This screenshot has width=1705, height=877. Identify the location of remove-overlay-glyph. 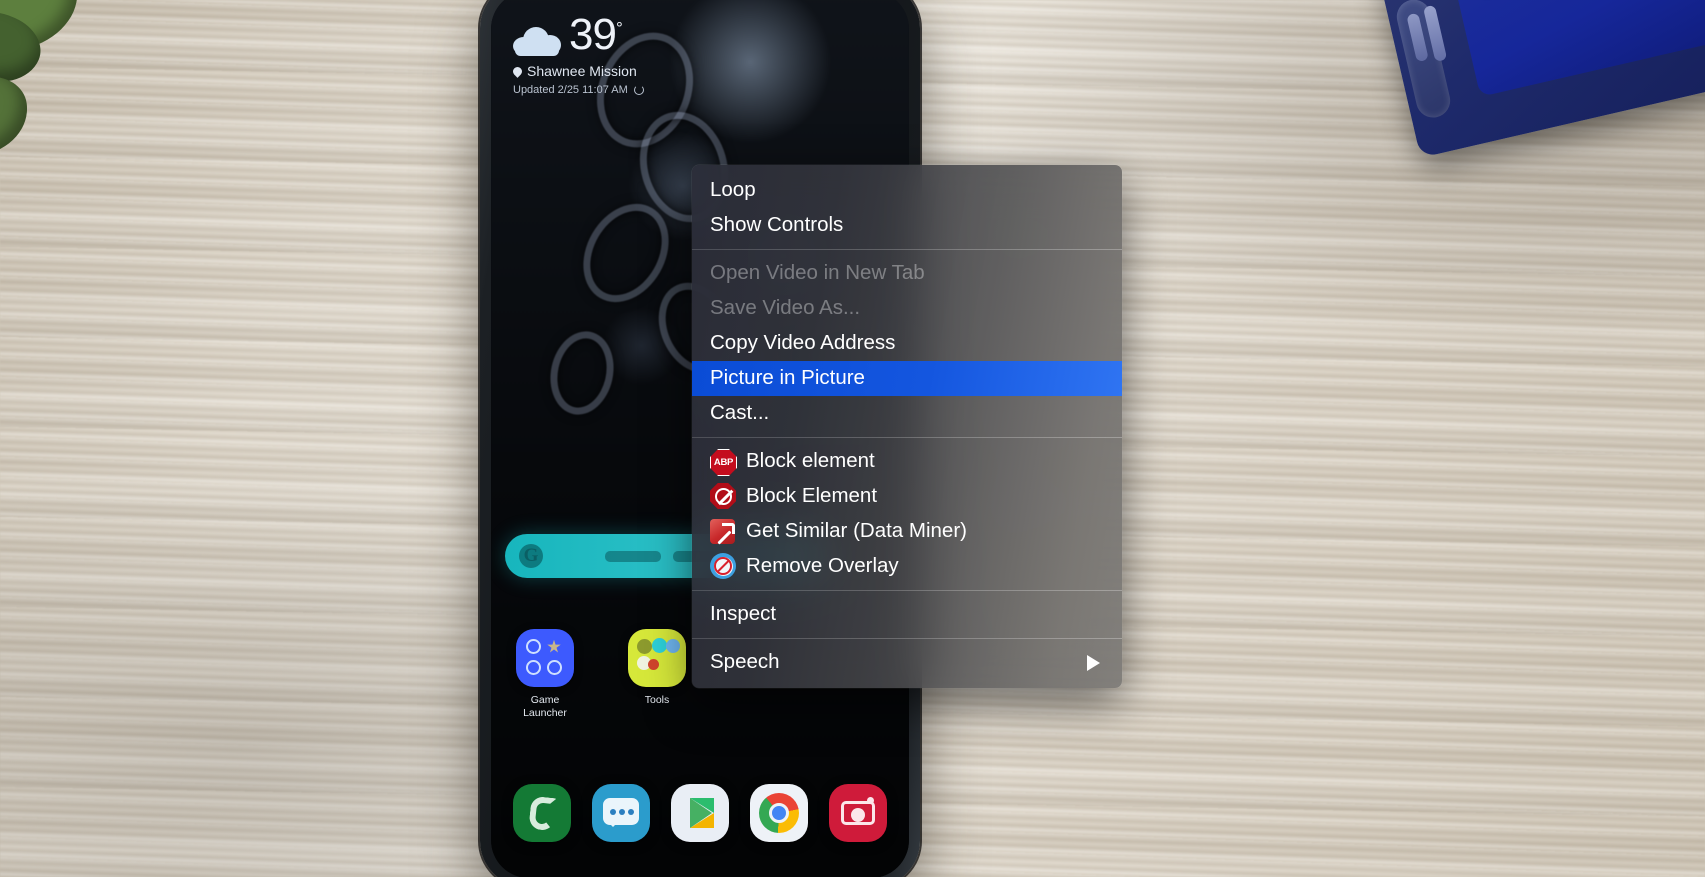
(723, 566).